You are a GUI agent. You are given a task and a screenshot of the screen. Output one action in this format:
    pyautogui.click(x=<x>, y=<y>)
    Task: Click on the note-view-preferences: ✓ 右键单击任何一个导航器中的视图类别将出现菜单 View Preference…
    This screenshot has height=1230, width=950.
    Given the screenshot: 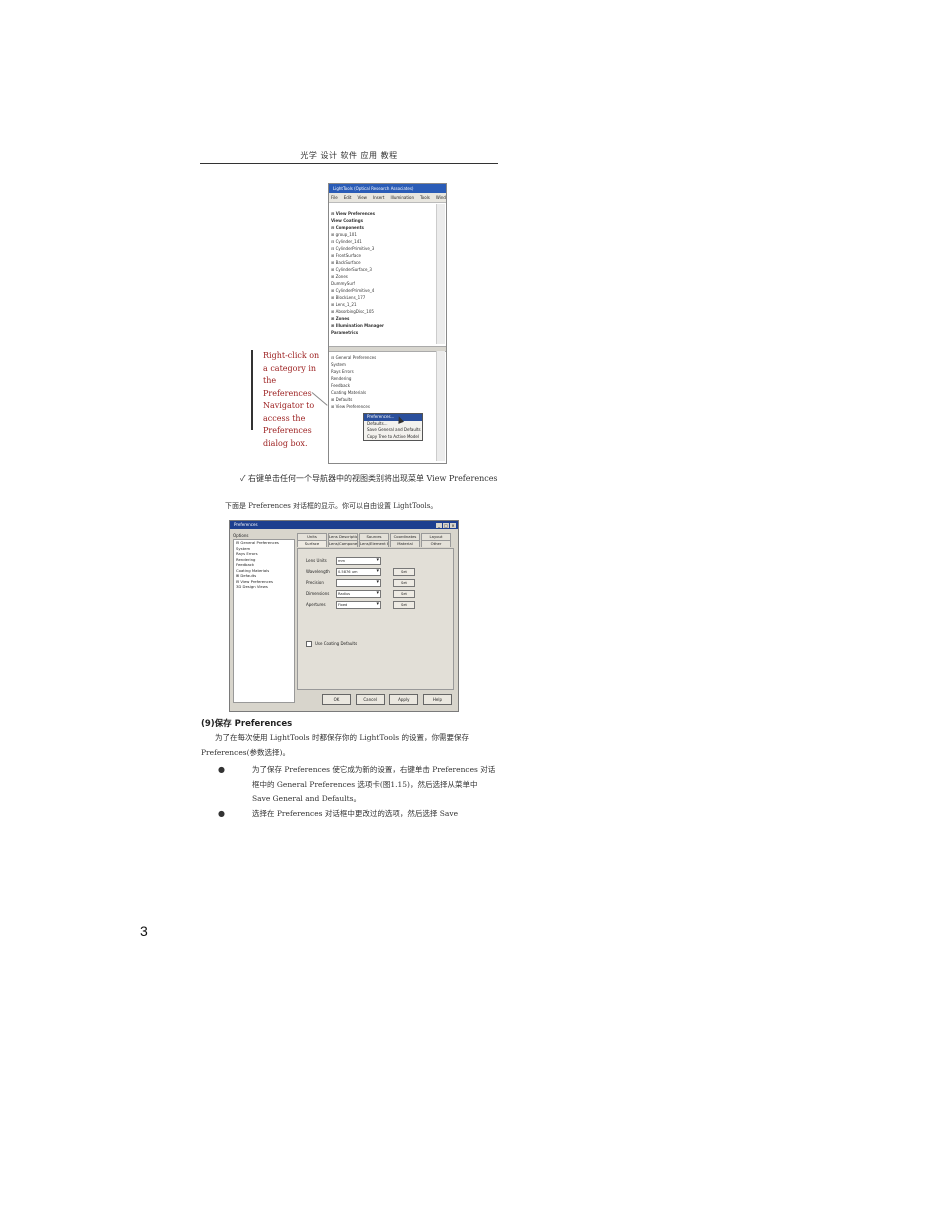 What is the action you would take?
    pyautogui.click(x=369, y=478)
    